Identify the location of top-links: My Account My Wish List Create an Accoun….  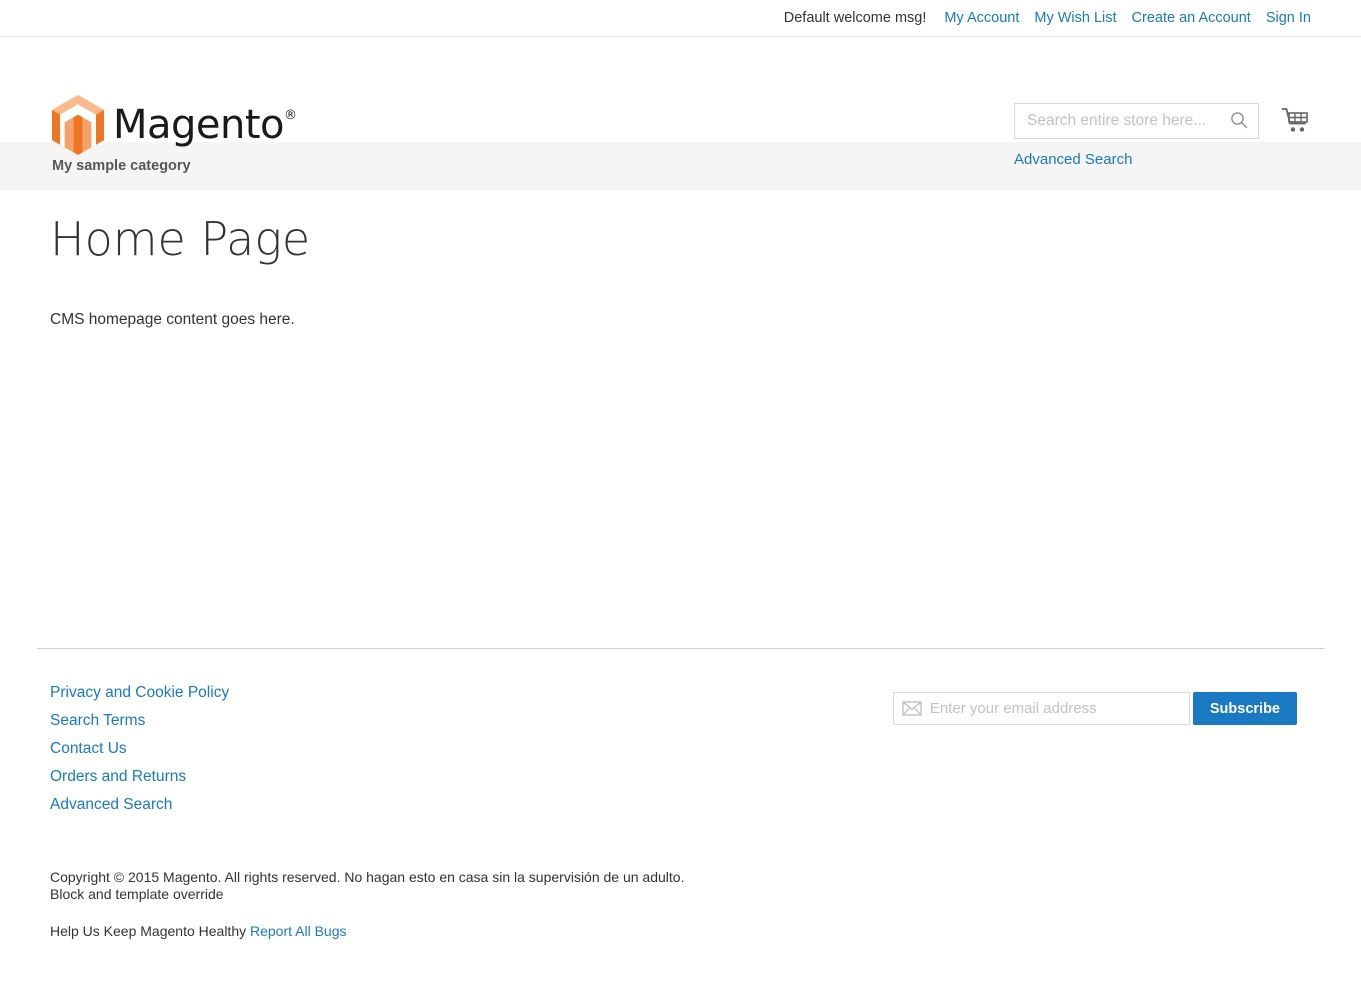
(1127, 18).